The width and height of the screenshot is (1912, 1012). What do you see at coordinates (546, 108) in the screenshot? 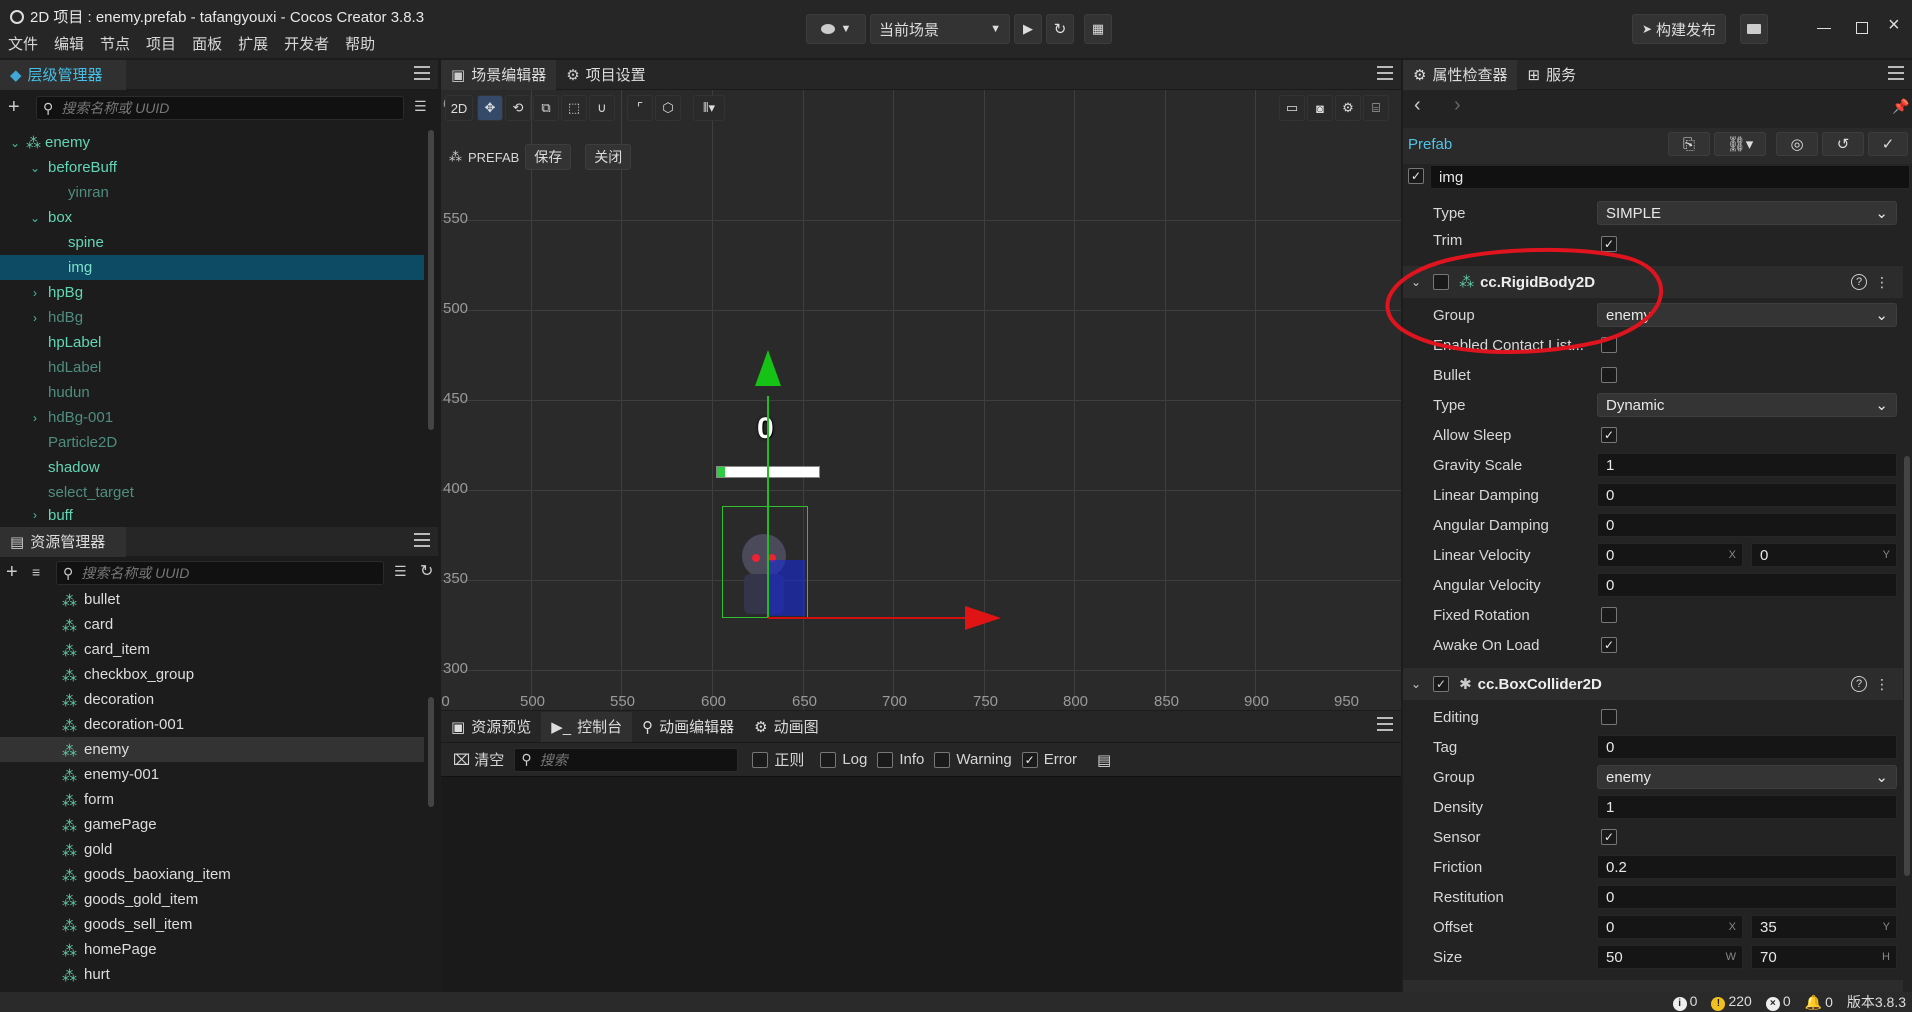
I see `scale-tool-button: ⧉` at bounding box center [546, 108].